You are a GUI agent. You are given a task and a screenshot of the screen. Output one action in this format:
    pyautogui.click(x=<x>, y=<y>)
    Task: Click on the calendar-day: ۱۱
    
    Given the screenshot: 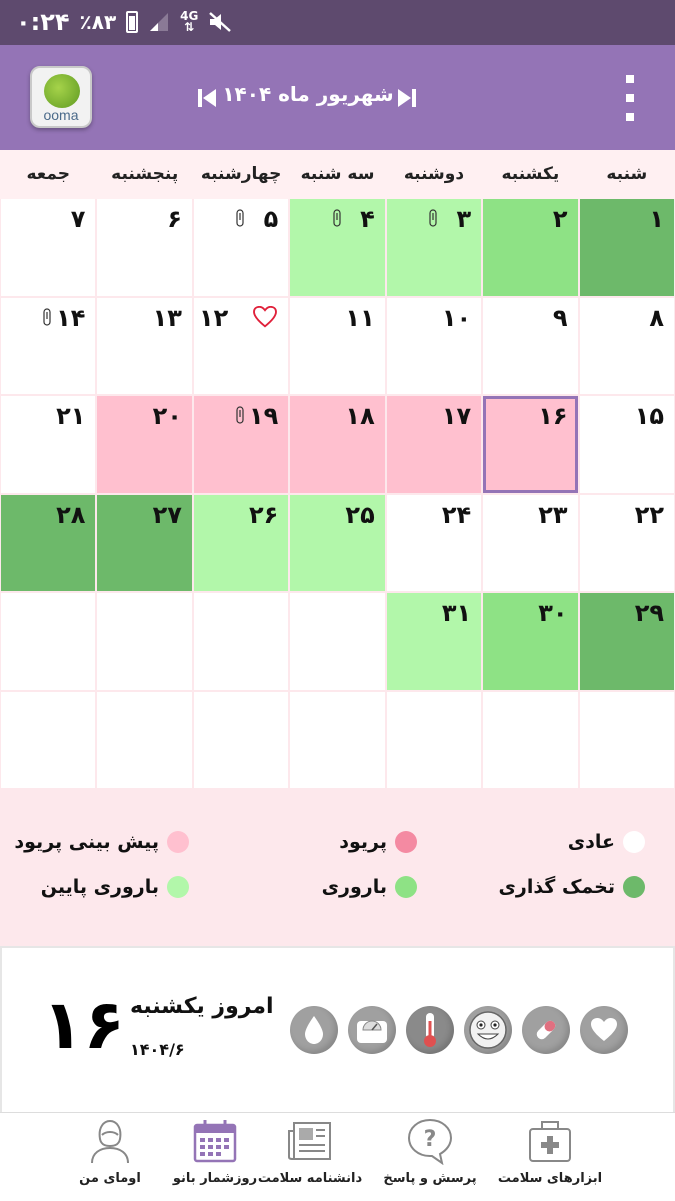 What is the action you would take?
    pyautogui.click(x=337, y=345)
    